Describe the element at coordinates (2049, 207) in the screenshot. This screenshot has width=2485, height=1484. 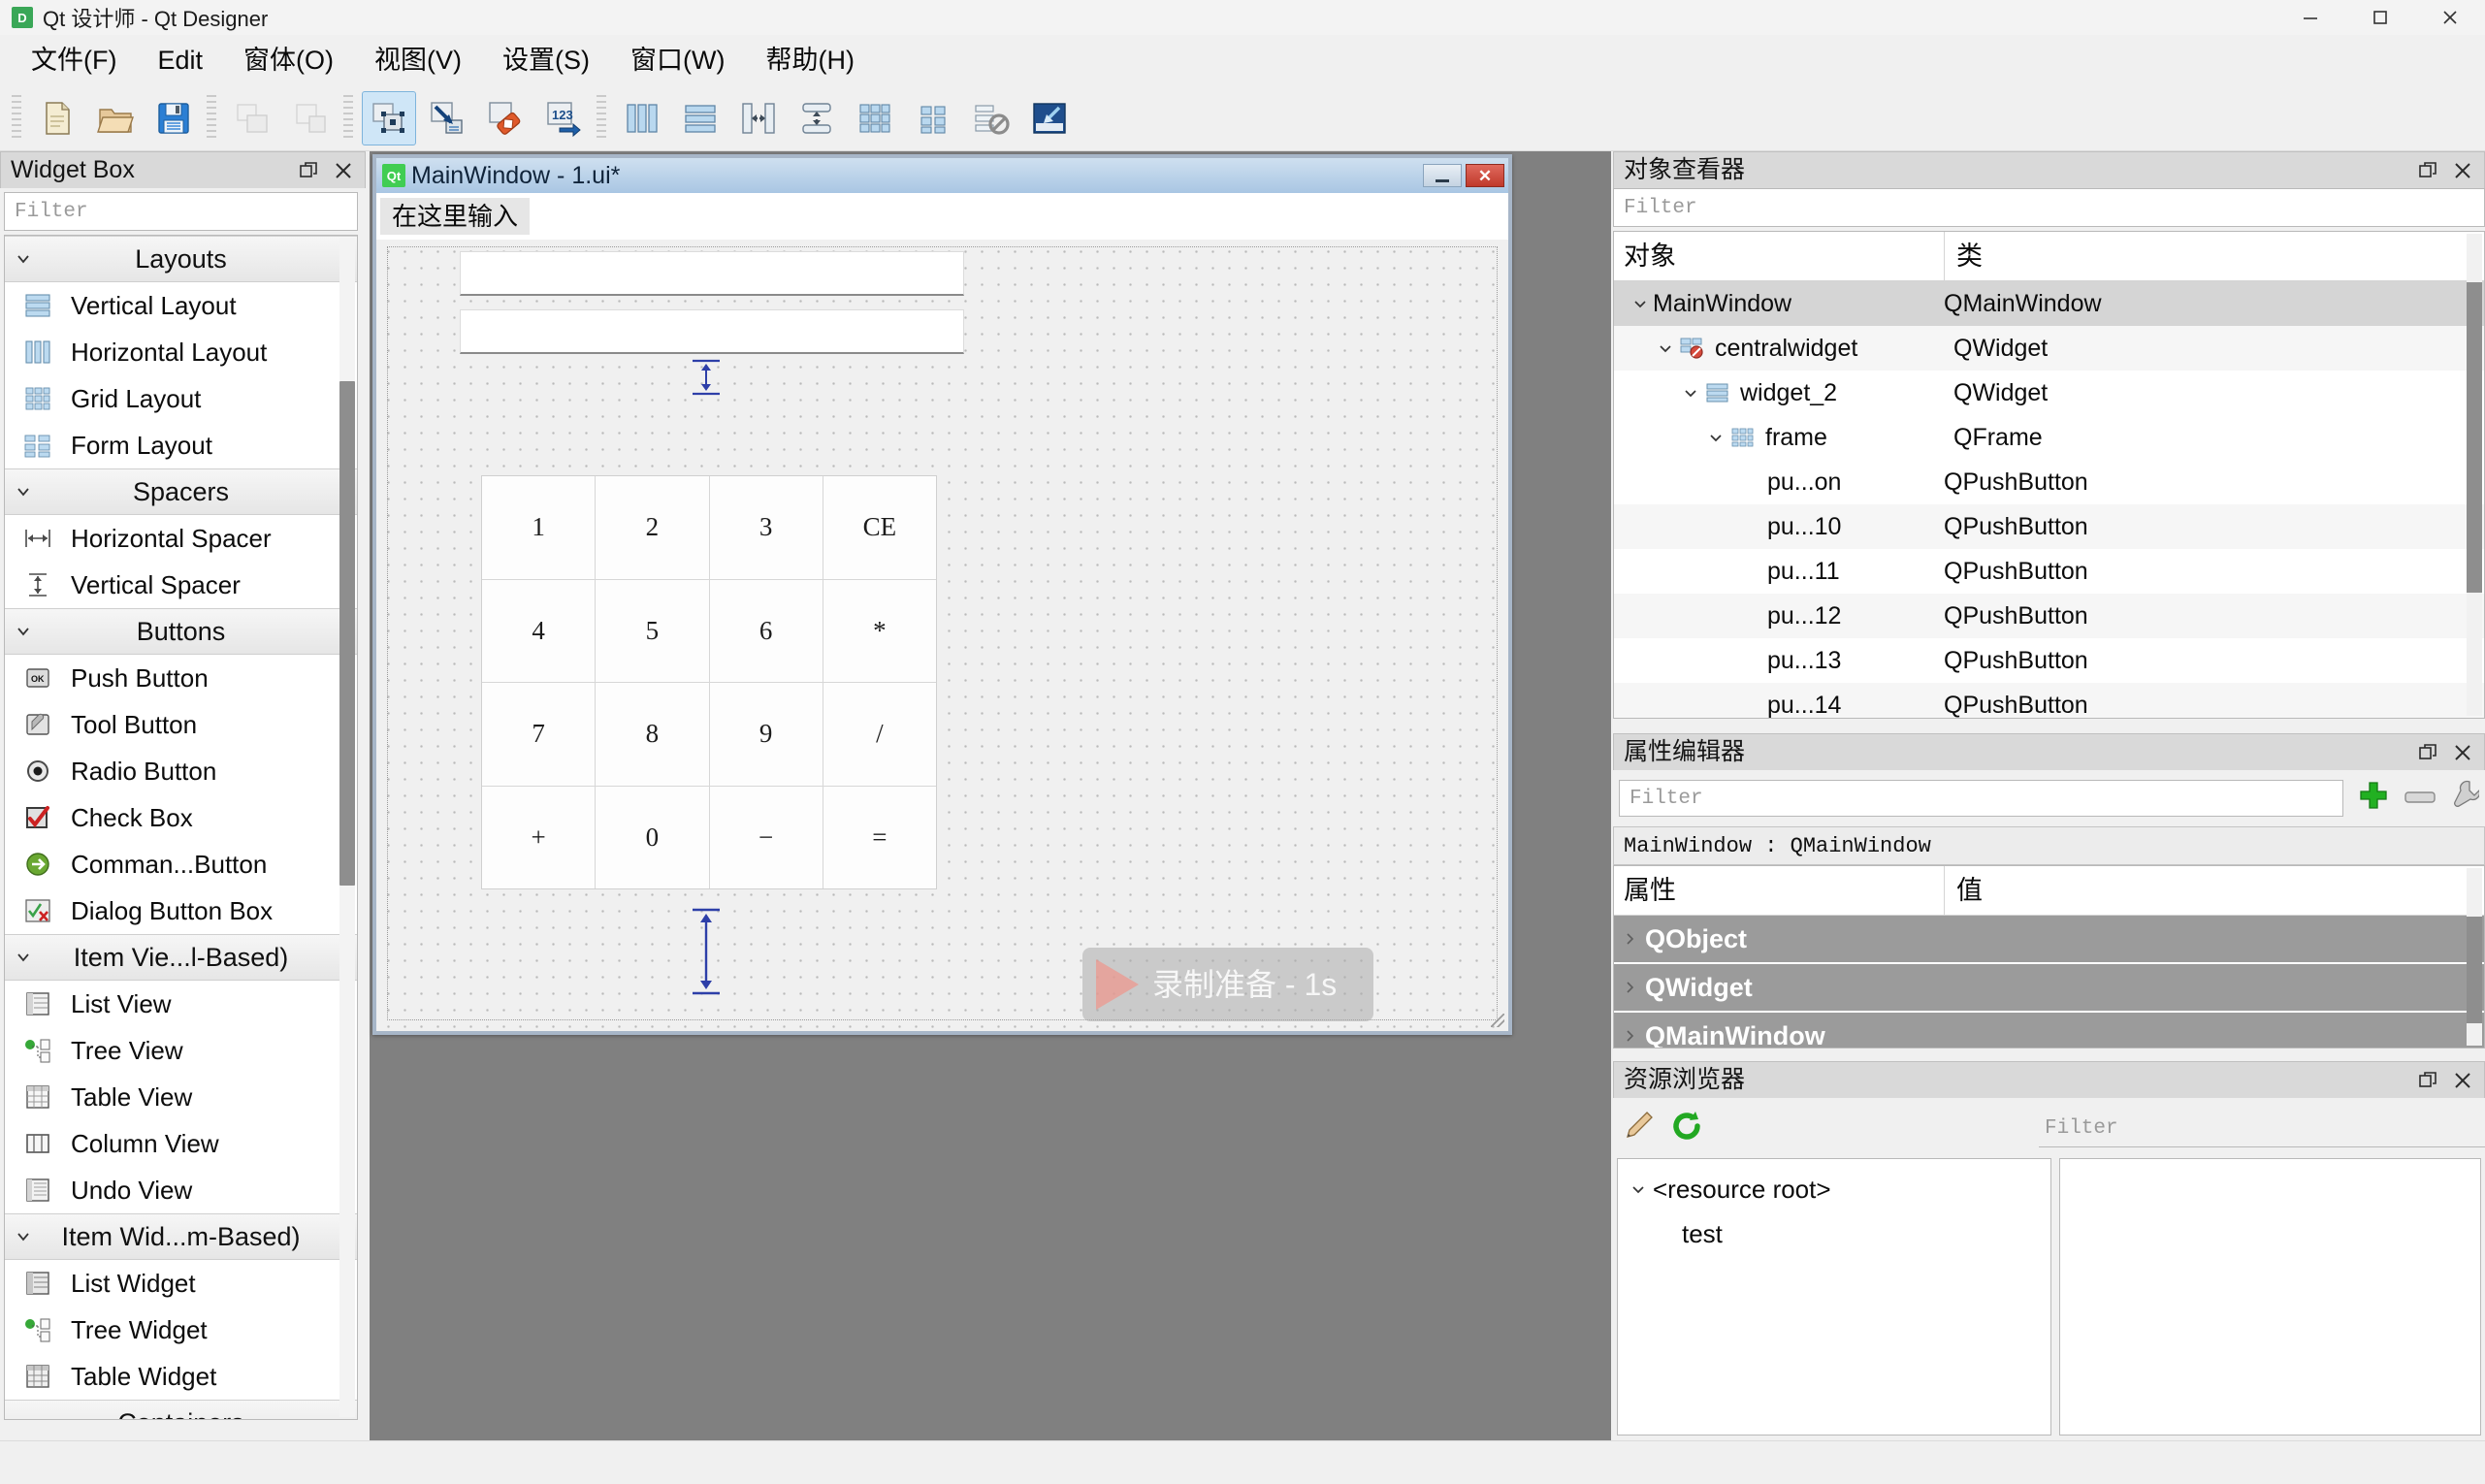
I see `object-inspector-filter-input: Filter` at that location.